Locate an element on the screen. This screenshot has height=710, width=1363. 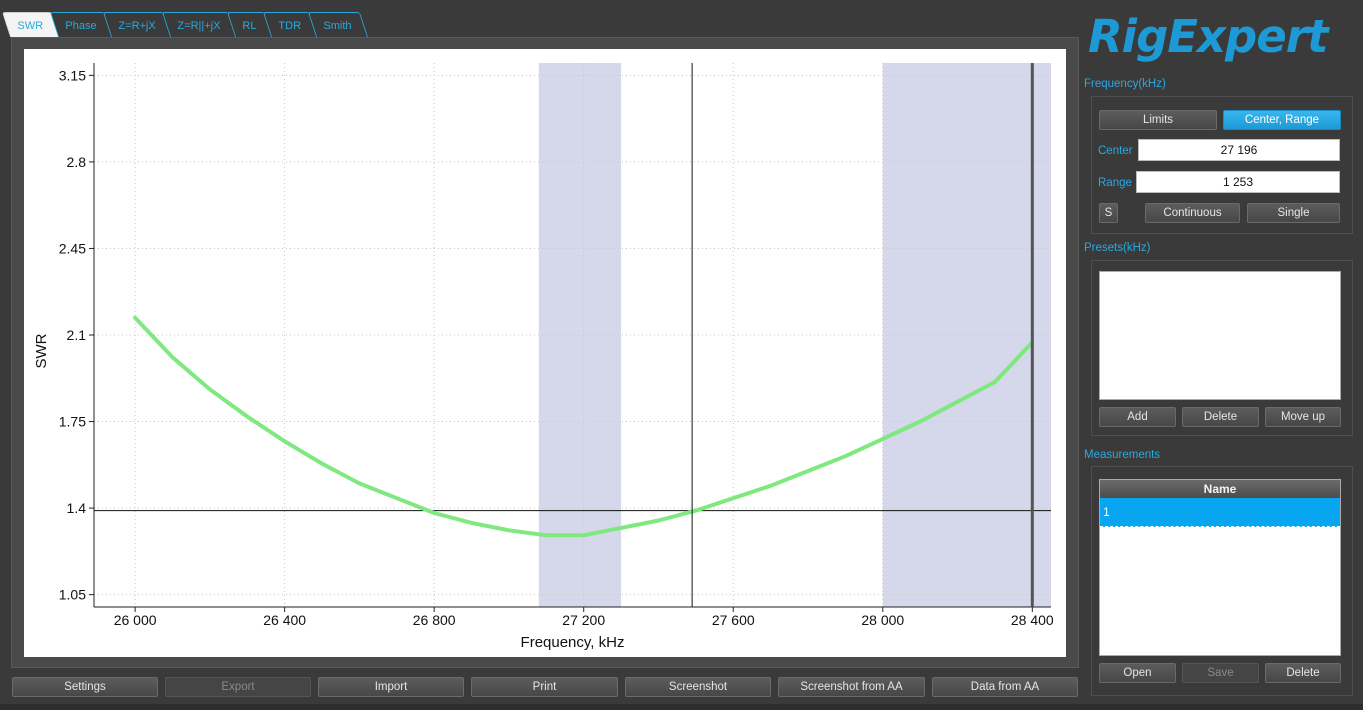
tab-label: Z=R||+jX is located at coordinates (199, 26).